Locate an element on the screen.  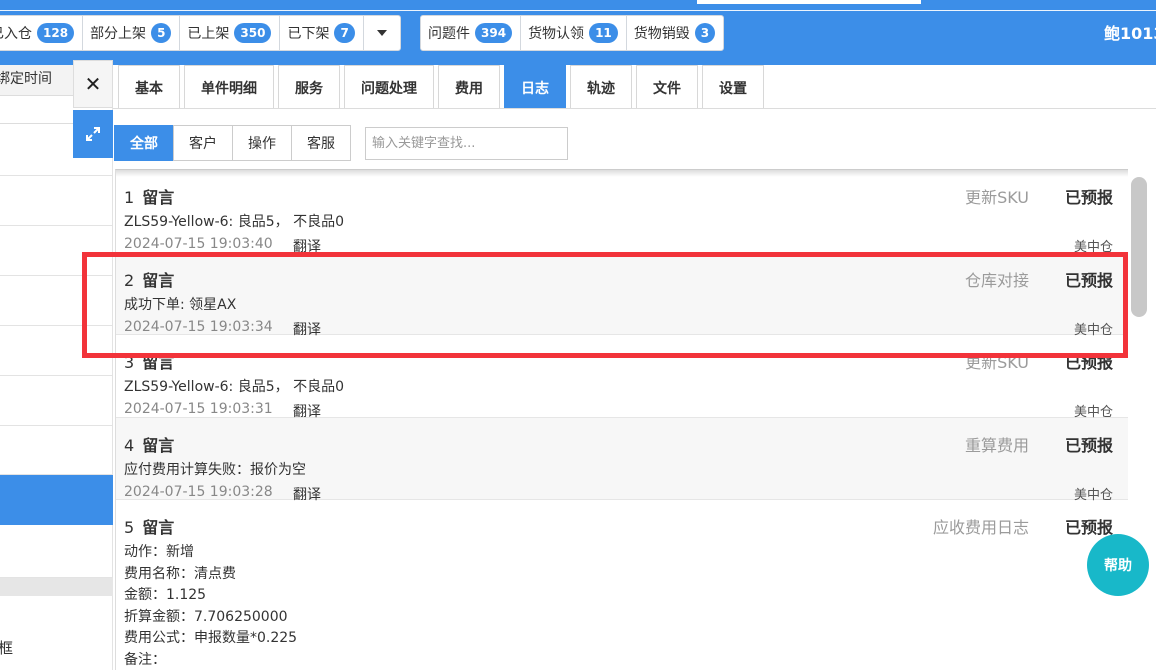
log-entry-body: 应付费用计算失败：报价为空 is located at coordinates (215, 471).